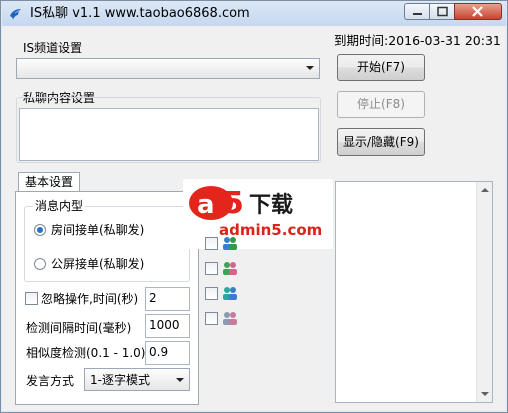 The height and width of the screenshot is (413, 508). What do you see at coordinates (206, 205) in the screenshot?
I see `svg-text: a` at bounding box center [206, 205].